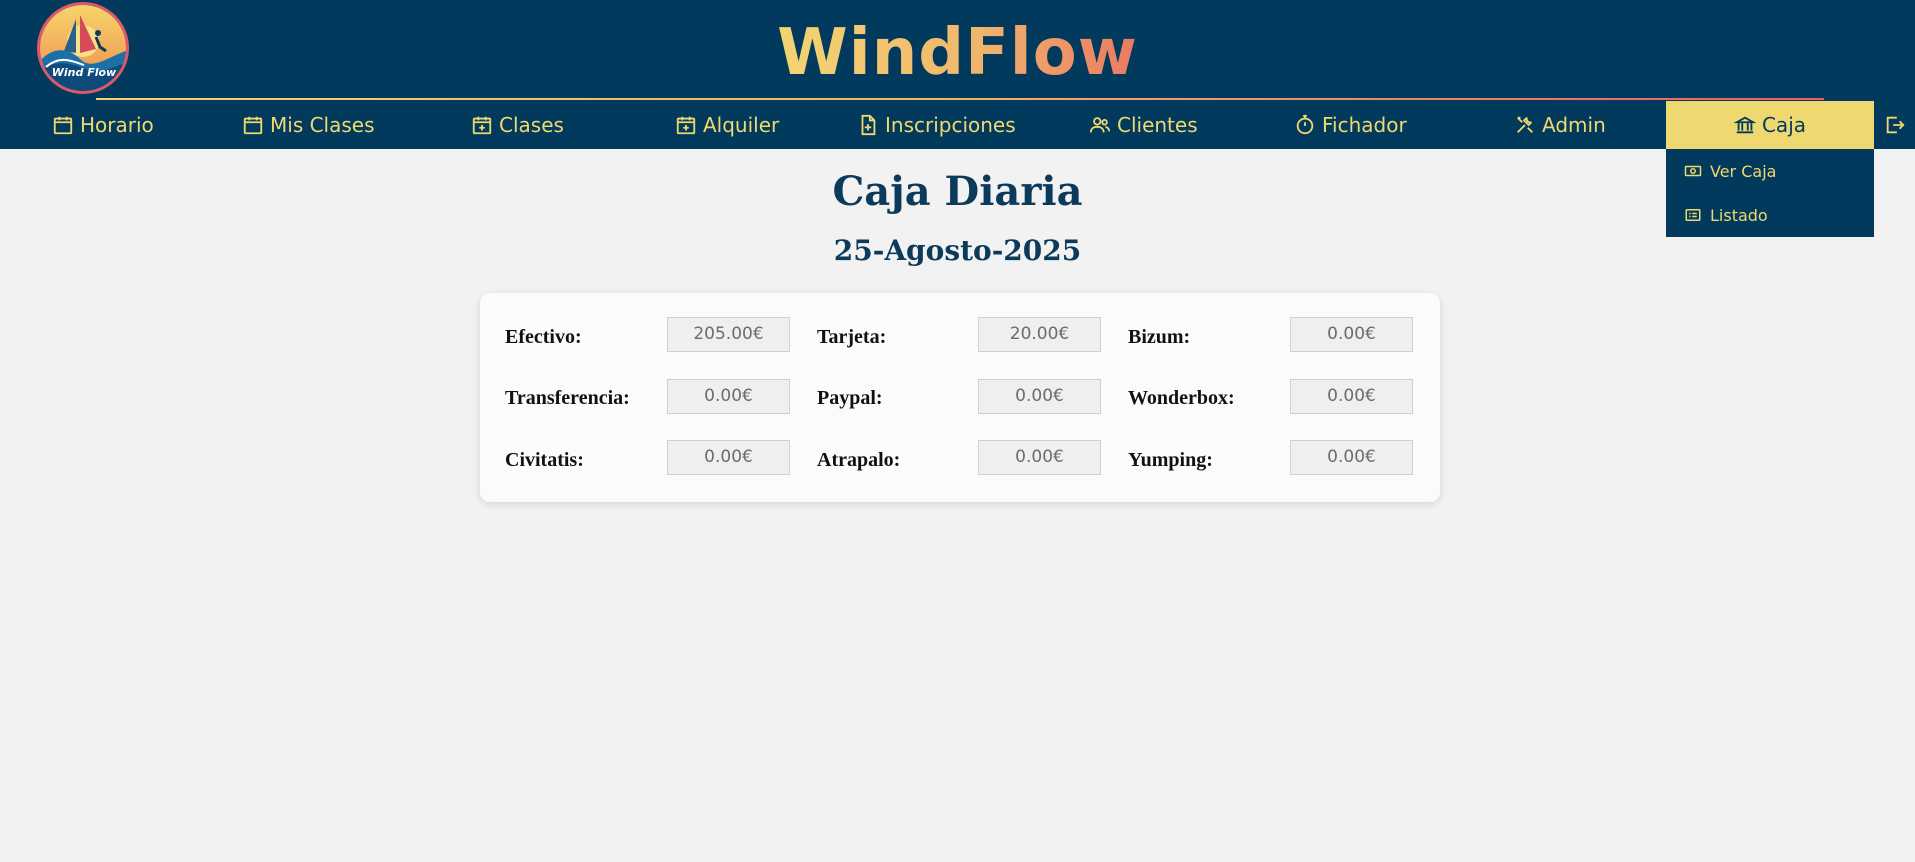 The width and height of the screenshot is (1915, 862). I want to click on logout-button, so click(1895, 125).